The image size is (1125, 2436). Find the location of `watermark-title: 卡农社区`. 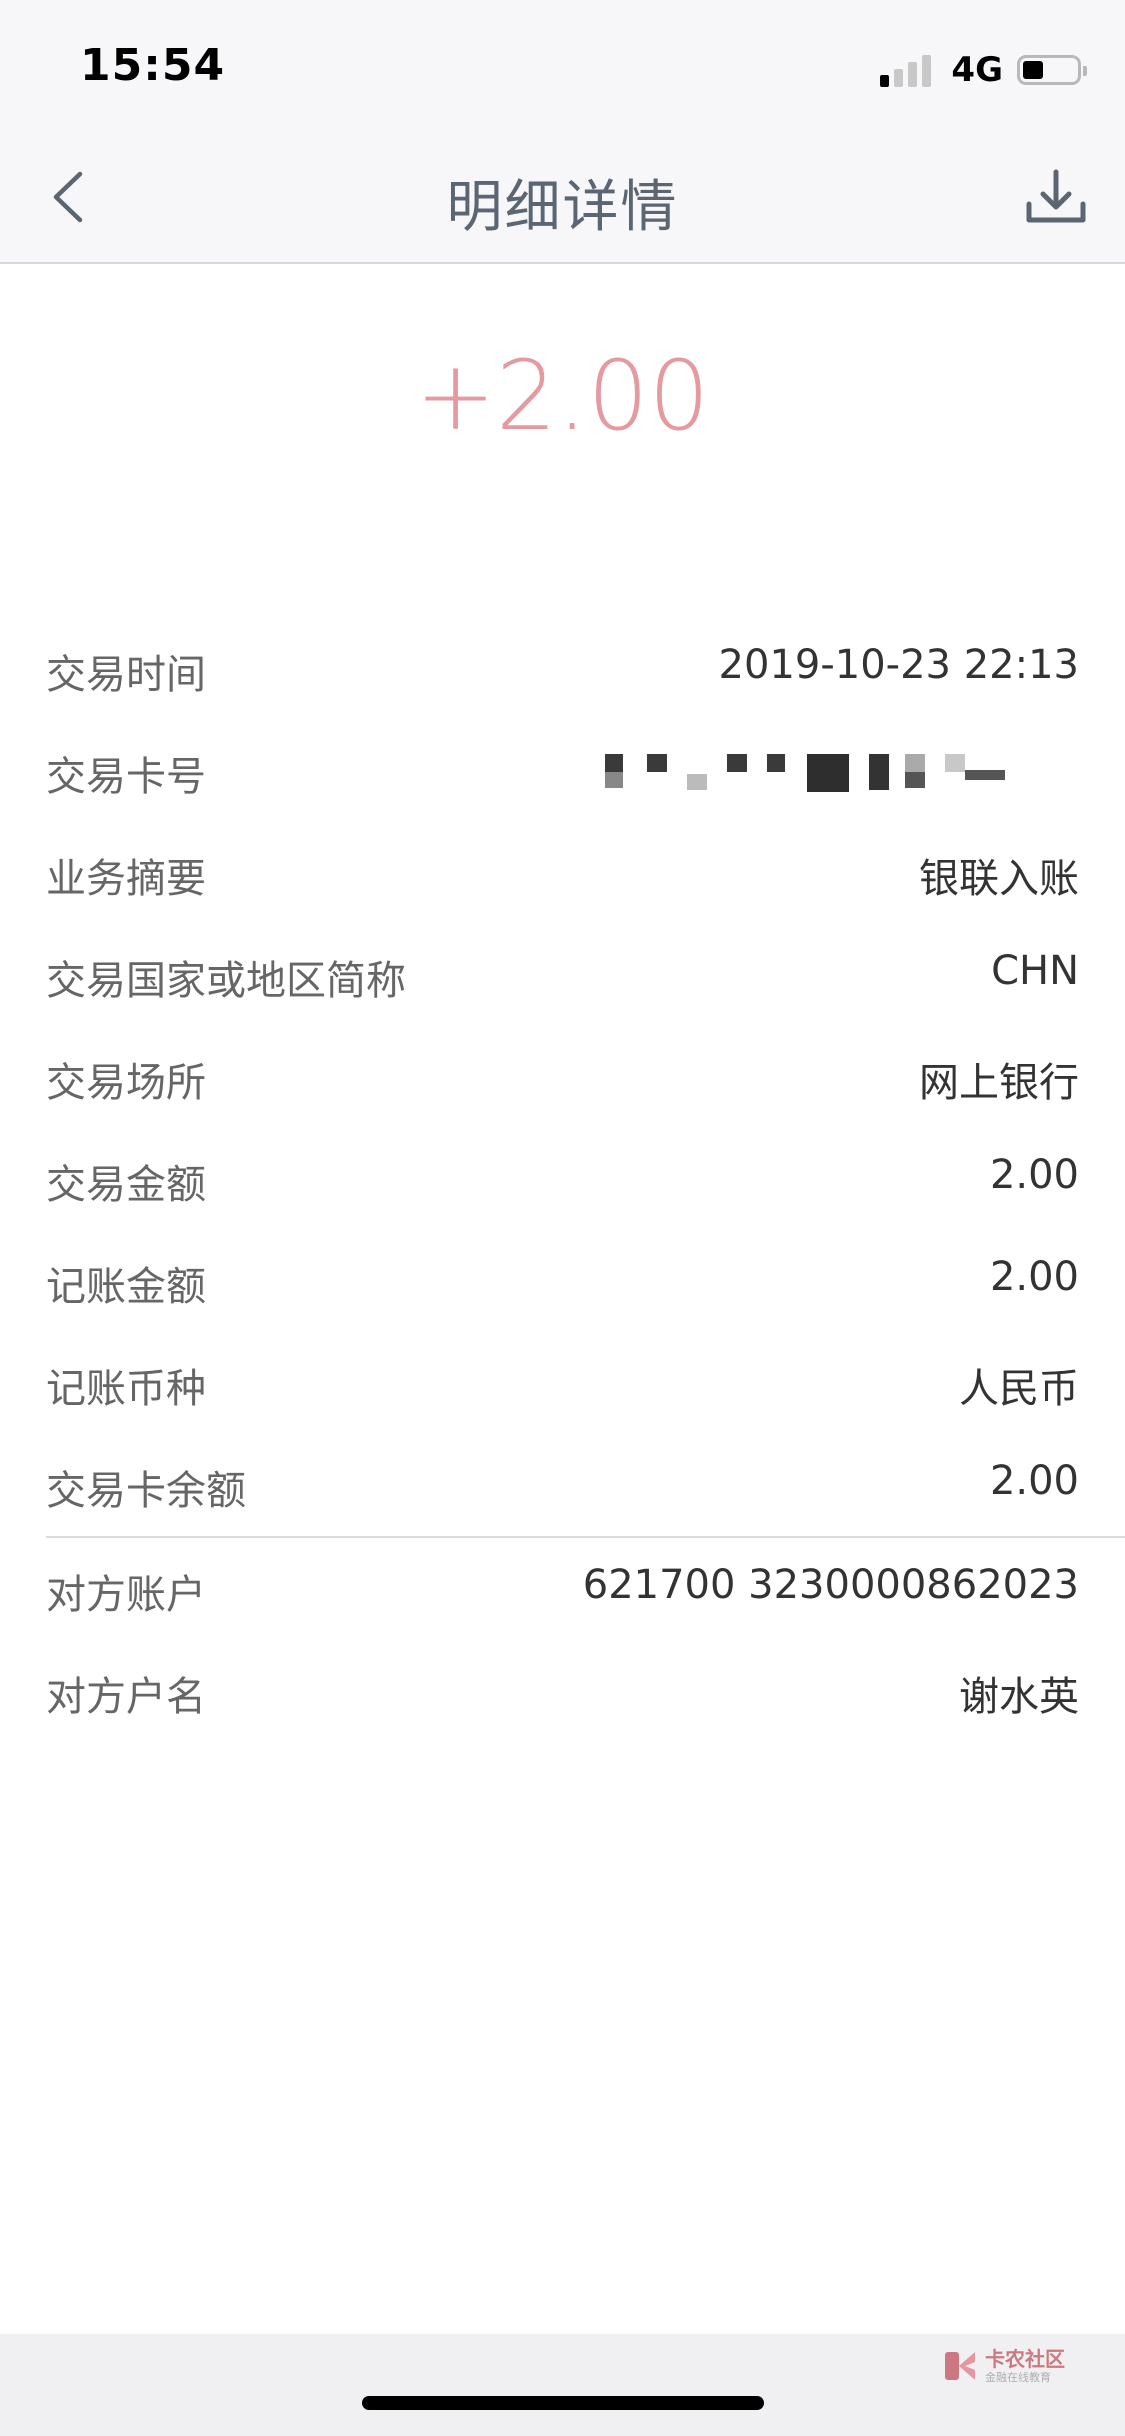

watermark-title: 卡农社区 is located at coordinates (1025, 2359).